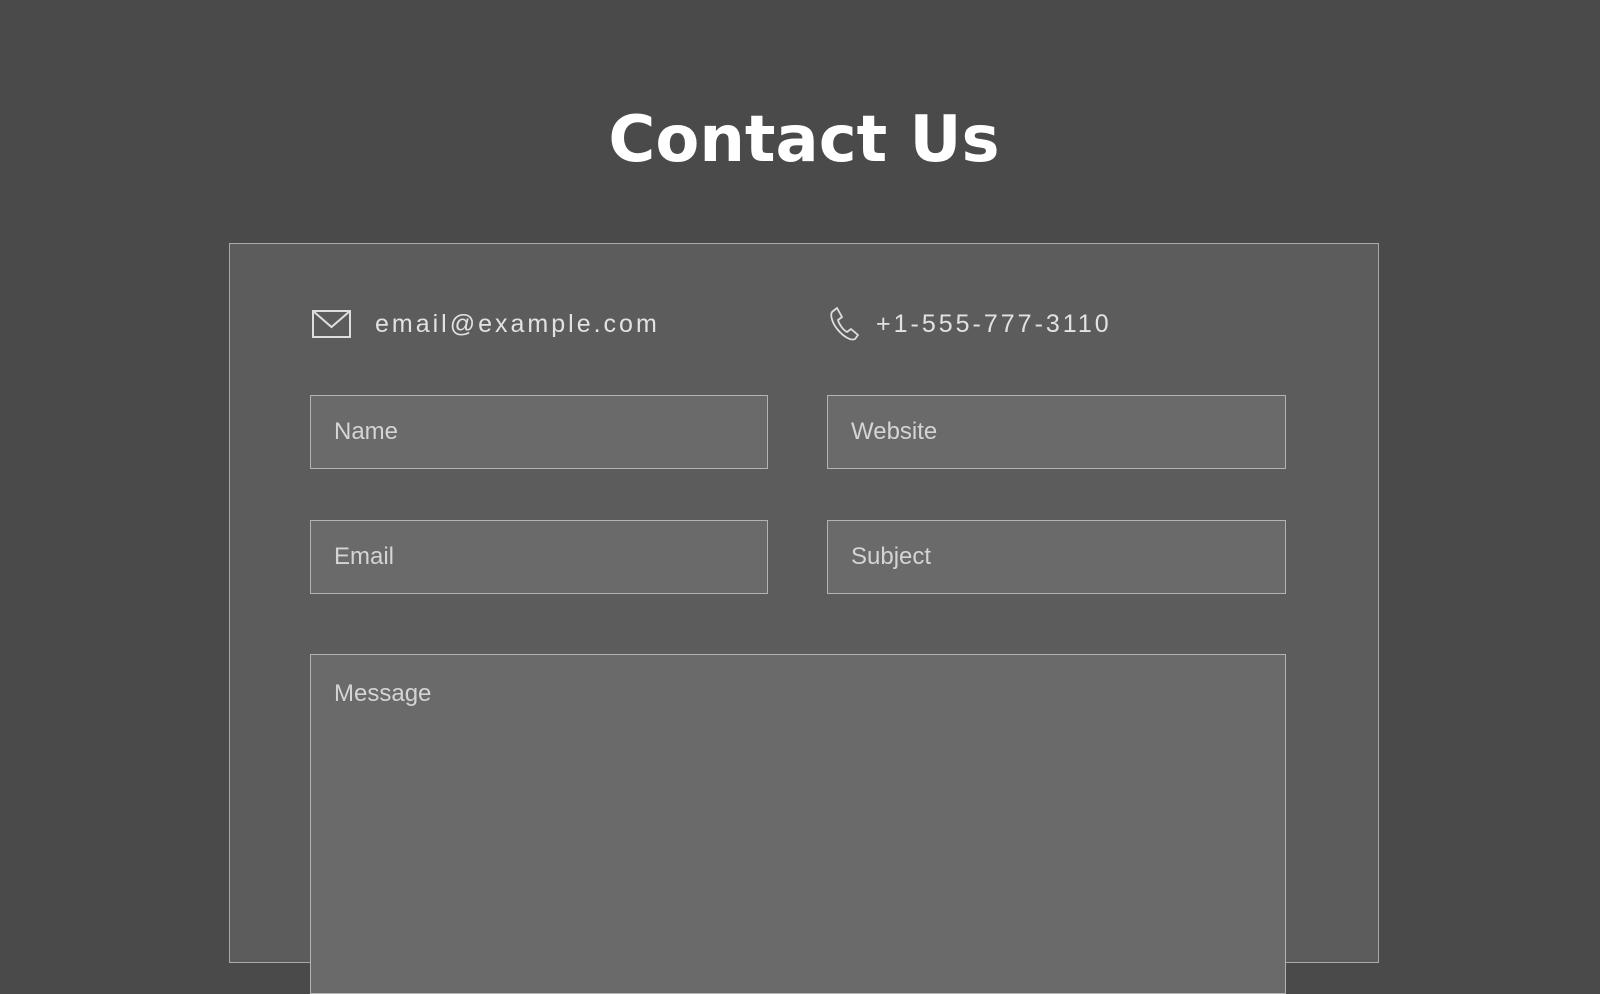  Describe the element at coordinates (331, 324) in the screenshot. I see `envelope-icon` at that location.